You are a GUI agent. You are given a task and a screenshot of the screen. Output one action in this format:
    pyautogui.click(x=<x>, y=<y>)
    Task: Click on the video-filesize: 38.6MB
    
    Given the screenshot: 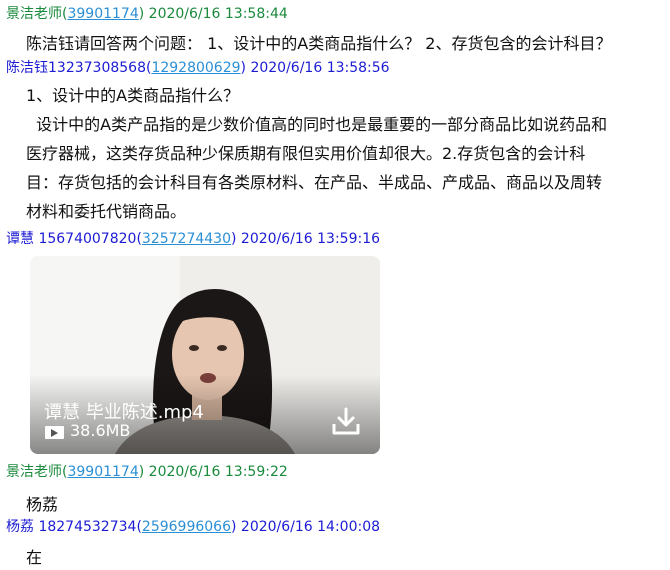 What is the action you would take?
    pyautogui.click(x=100, y=430)
    